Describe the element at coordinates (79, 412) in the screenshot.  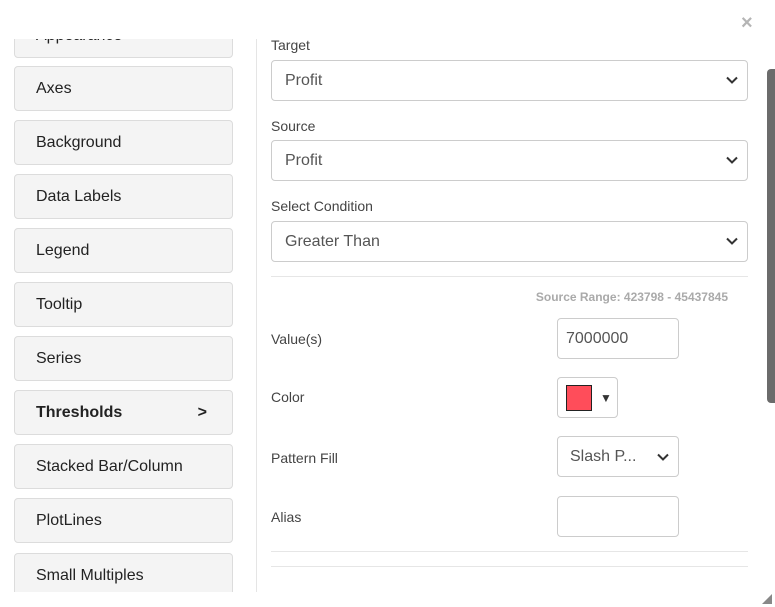
I see `sidebar-item-label: Thresholds` at that location.